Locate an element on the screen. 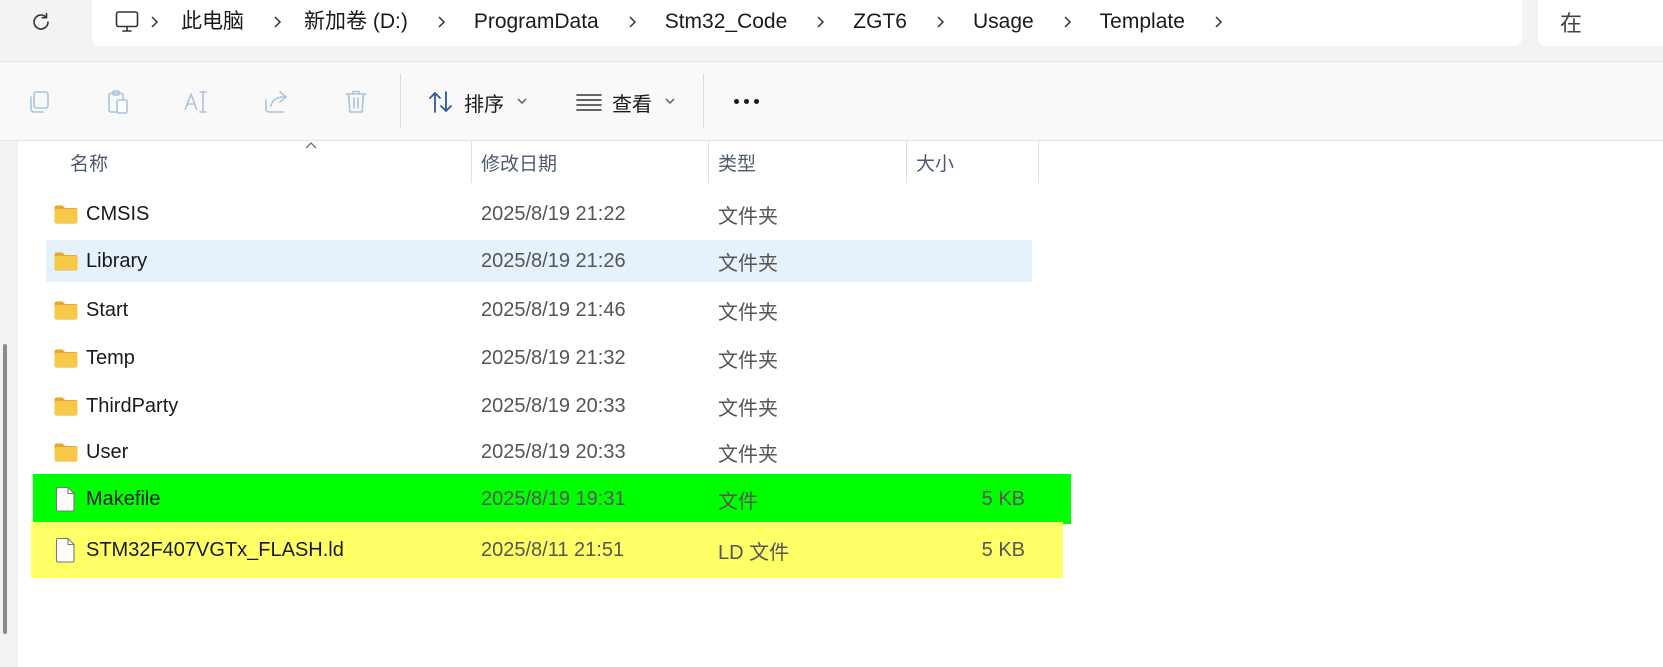 This screenshot has width=1663, height=667. paste-button is located at coordinates (118, 102).